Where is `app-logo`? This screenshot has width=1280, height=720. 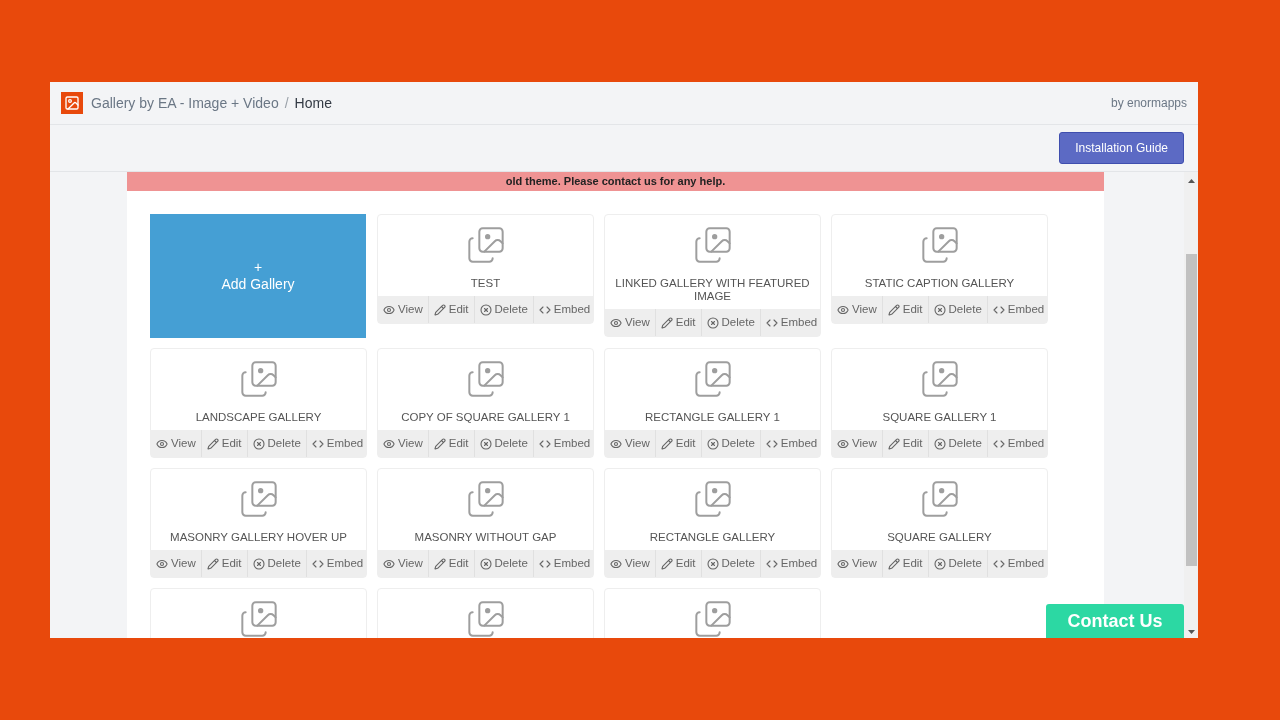
app-logo is located at coordinates (72, 103).